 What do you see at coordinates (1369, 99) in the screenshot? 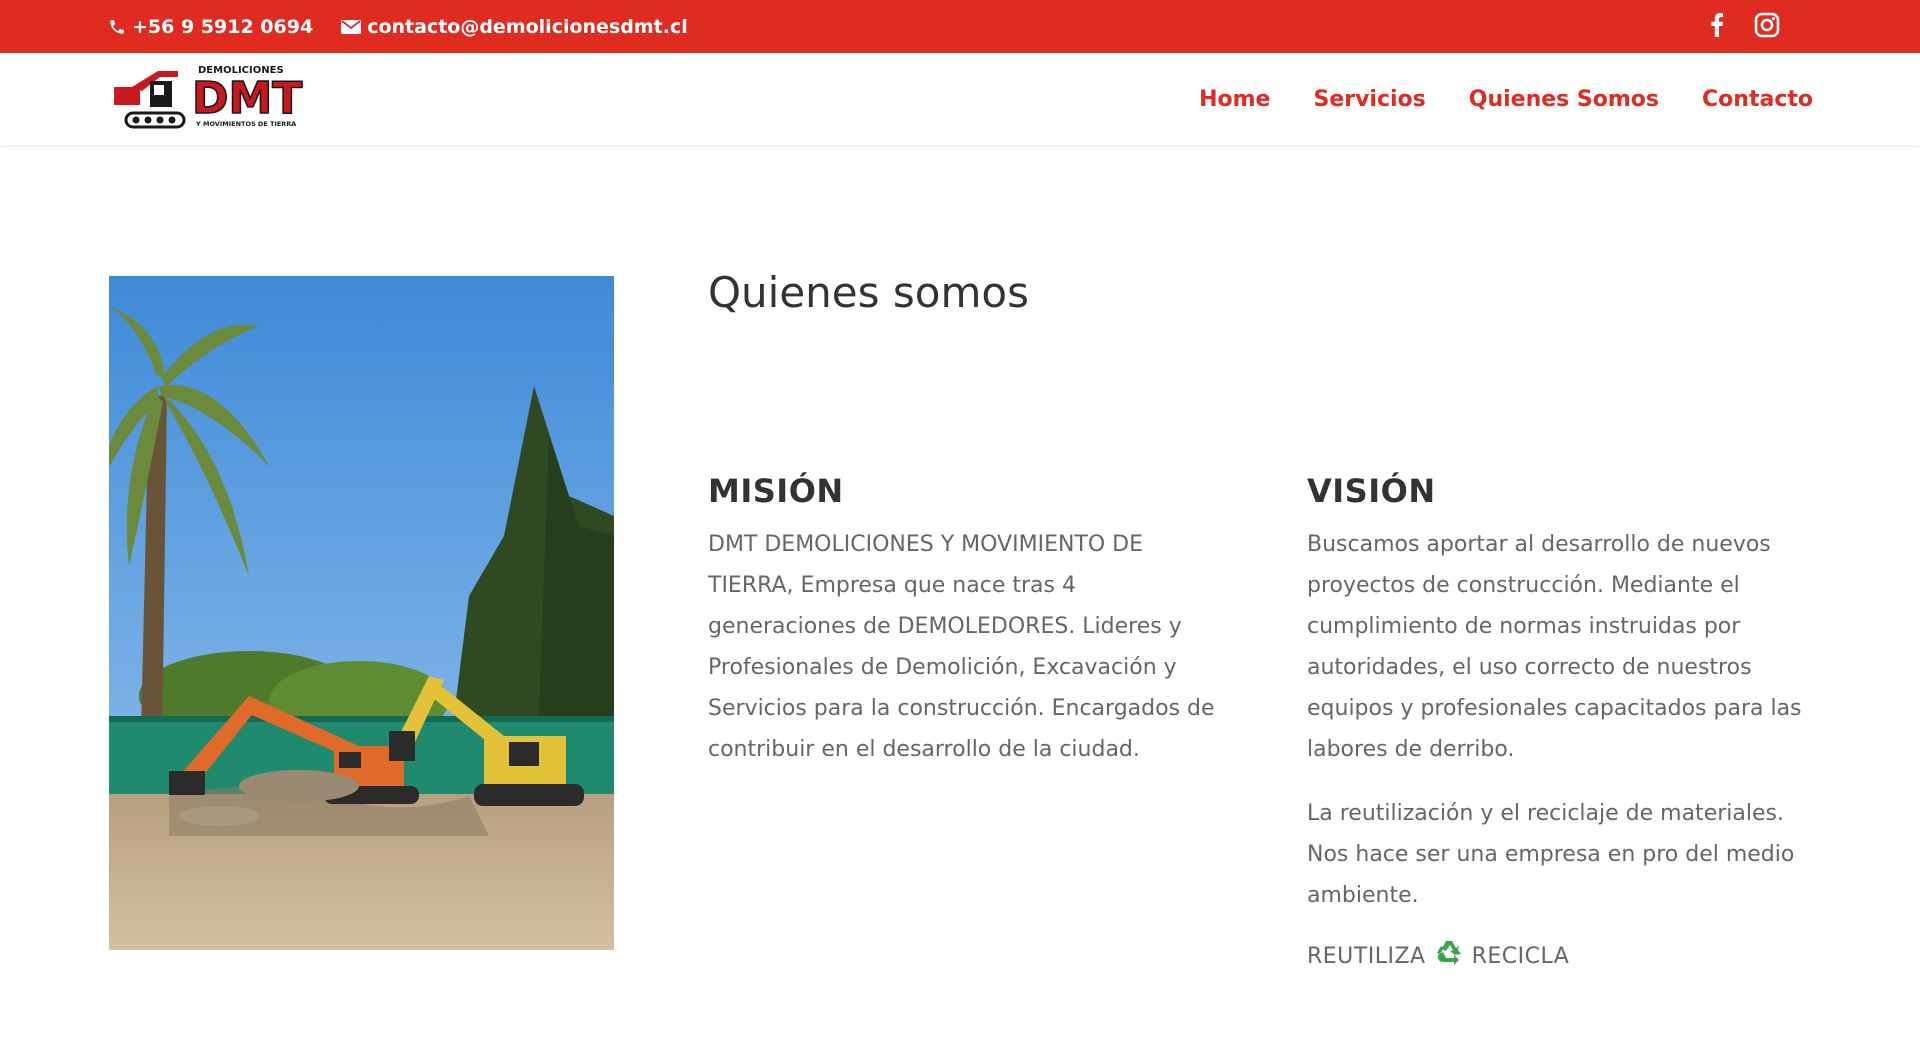
I see `nav-servicios: Servicios` at bounding box center [1369, 99].